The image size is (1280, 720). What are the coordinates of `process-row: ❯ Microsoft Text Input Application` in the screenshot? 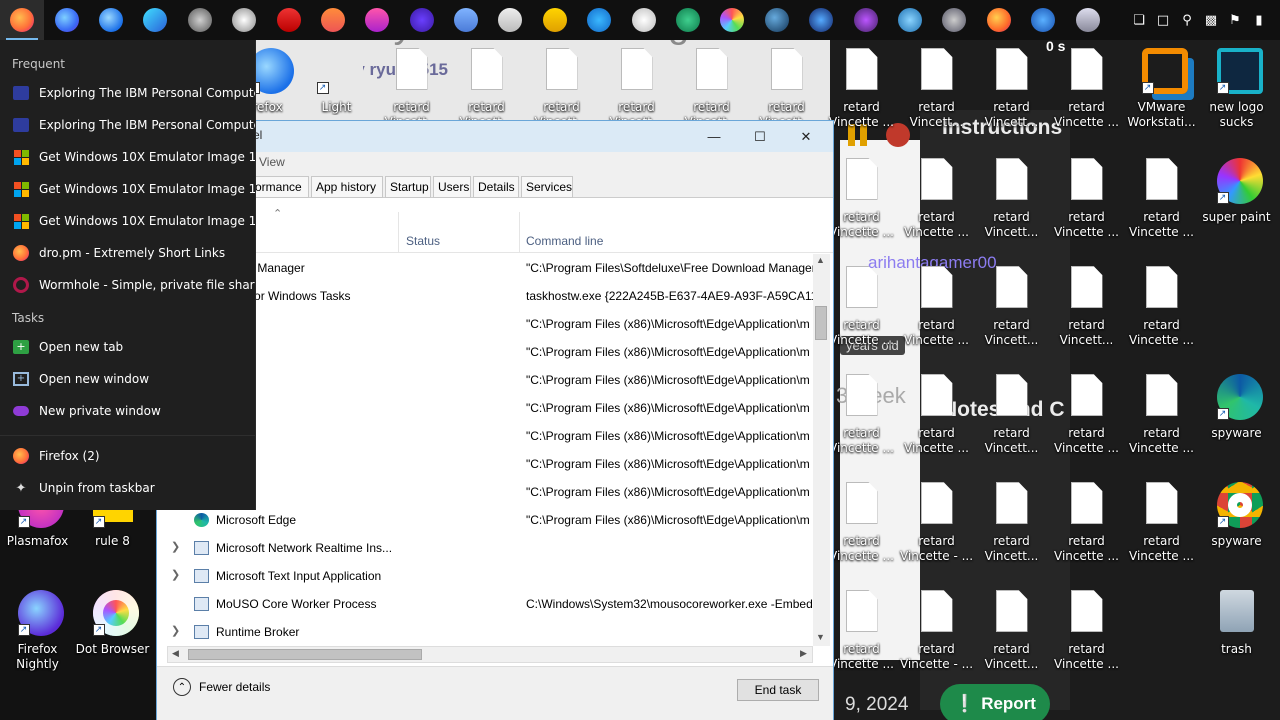 It's located at (486, 576).